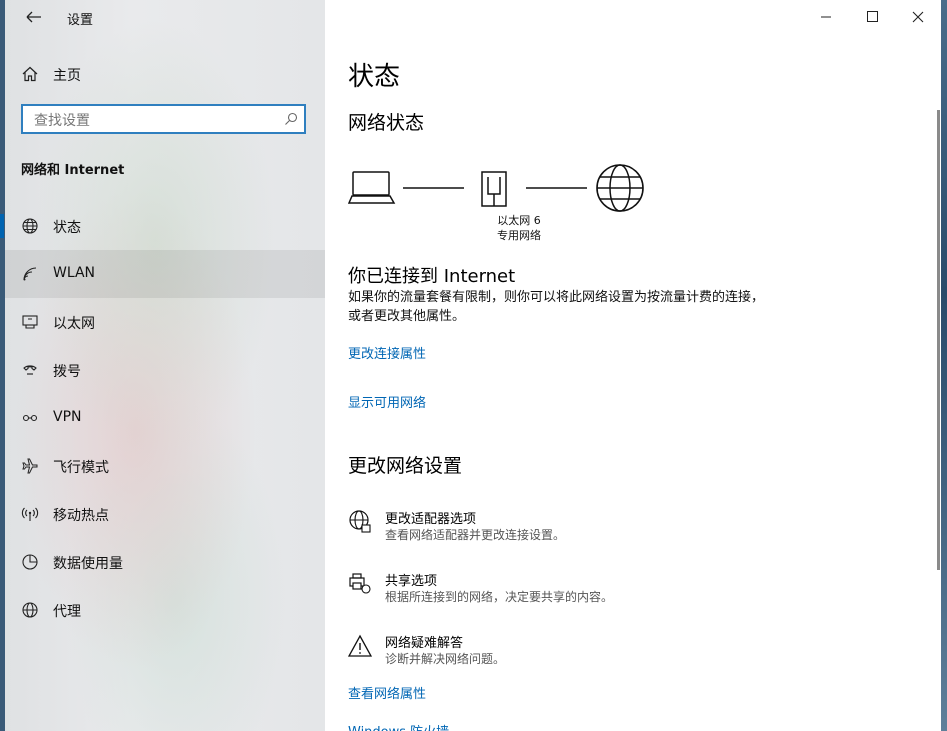  I want to click on option-title: 共享选项, so click(411, 581).